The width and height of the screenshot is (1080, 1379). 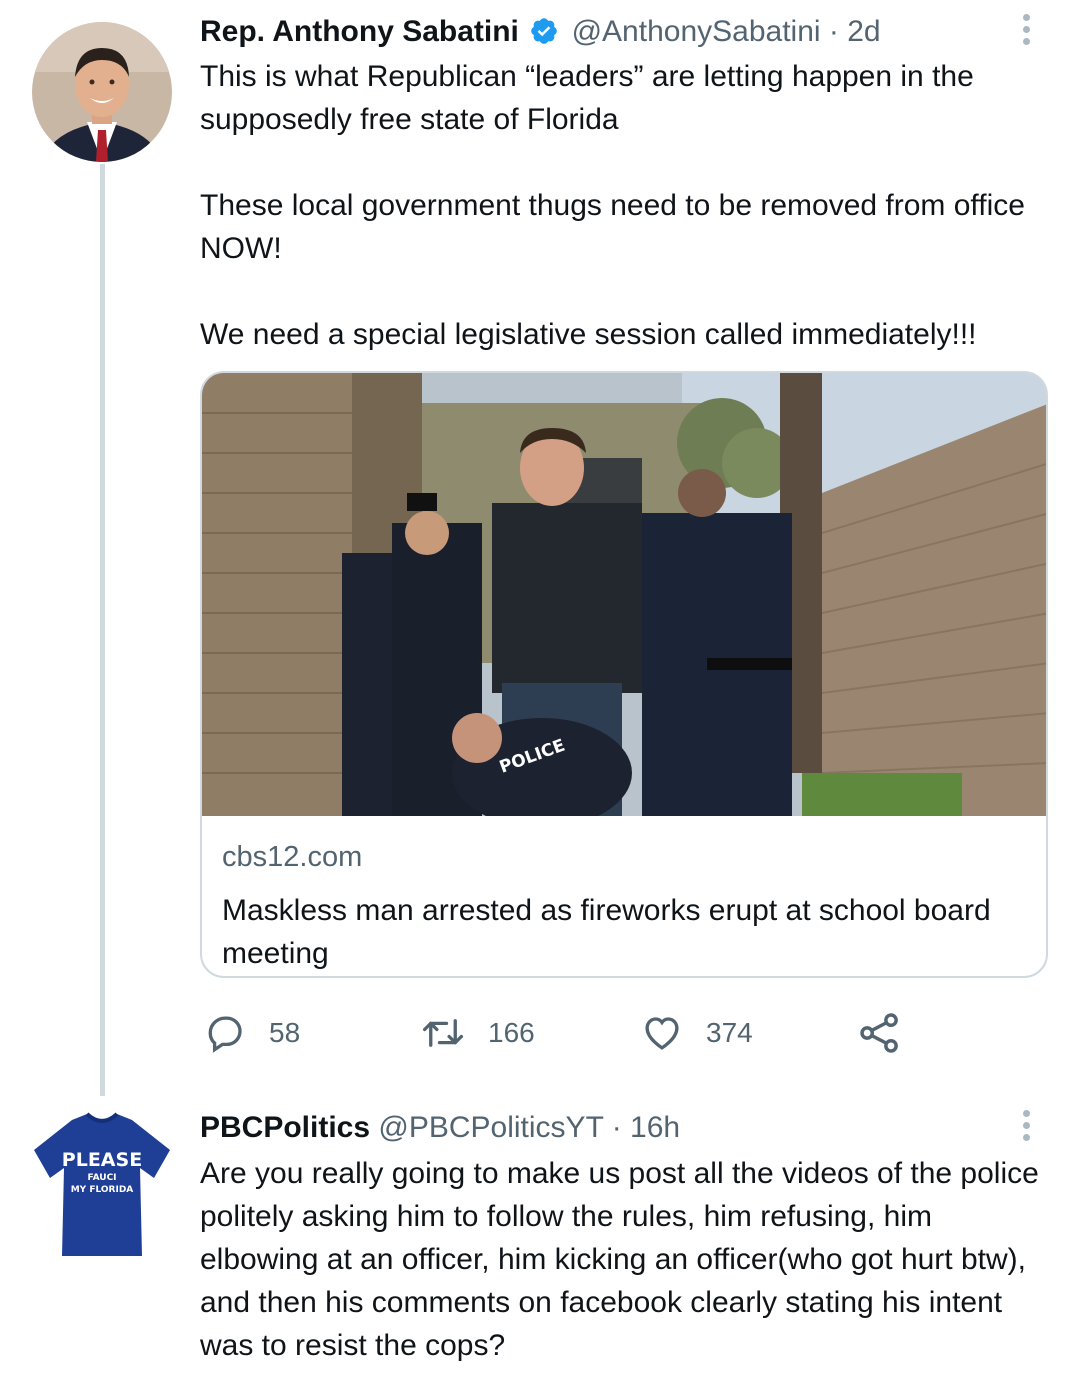 I want to click on thread-connector-line, so click(x=102, y=630).